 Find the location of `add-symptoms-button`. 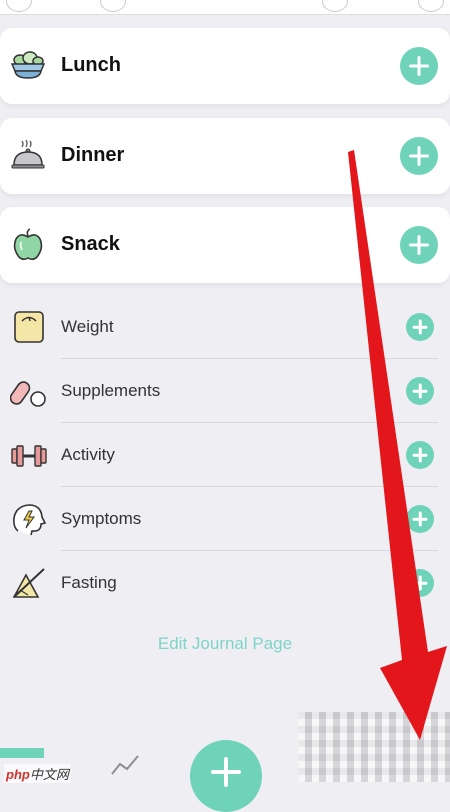

add-symptoms-button is located at coordinates (420, 519).